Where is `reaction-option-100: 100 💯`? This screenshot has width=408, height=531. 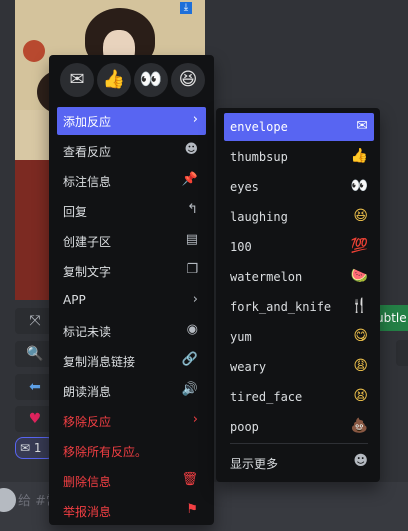
reaction-option-100: 100 💯 is located at coordinates (299, 247).